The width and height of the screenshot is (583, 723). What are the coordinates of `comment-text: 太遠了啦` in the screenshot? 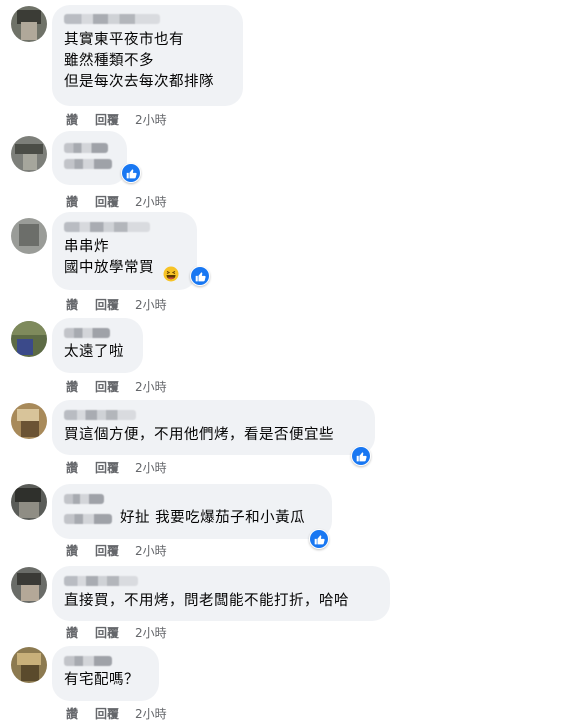 It's located at (94, 352).